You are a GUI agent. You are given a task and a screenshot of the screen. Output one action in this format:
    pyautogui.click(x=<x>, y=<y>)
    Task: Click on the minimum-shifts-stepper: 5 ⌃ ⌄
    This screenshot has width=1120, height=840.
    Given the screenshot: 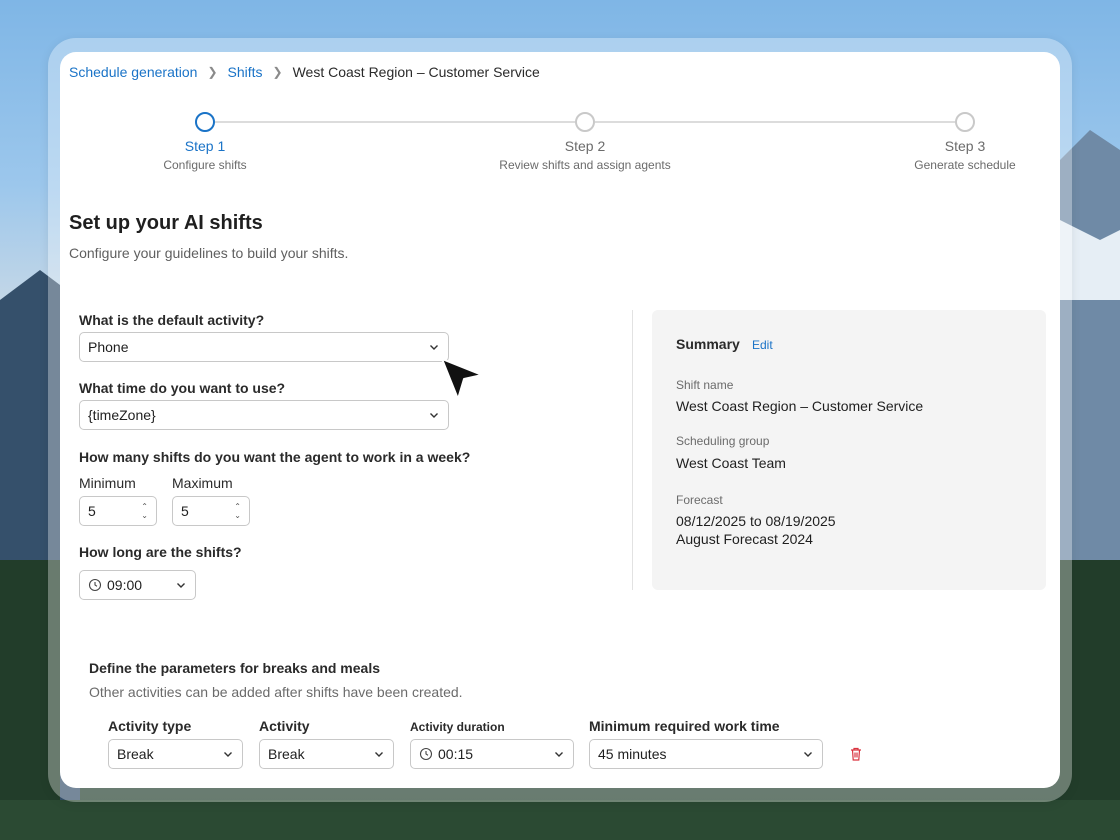 What is the action you would take?
    pyautogui.click(x=118, y=511)
    